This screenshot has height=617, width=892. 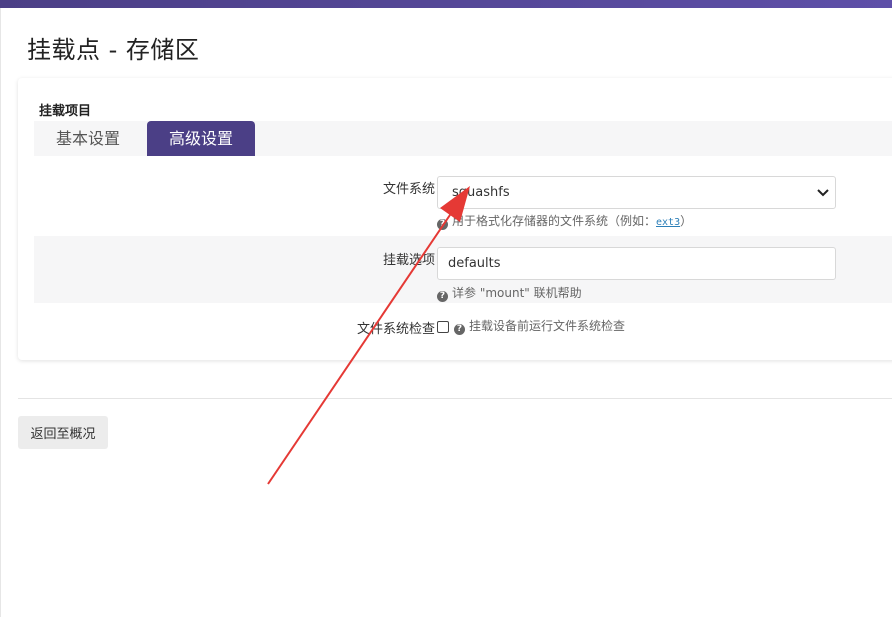 What do you see at coordinates (408, 260) in the screenshot?
I see `mount-options-label: 挂载选项` at bounding box center [408, 260].